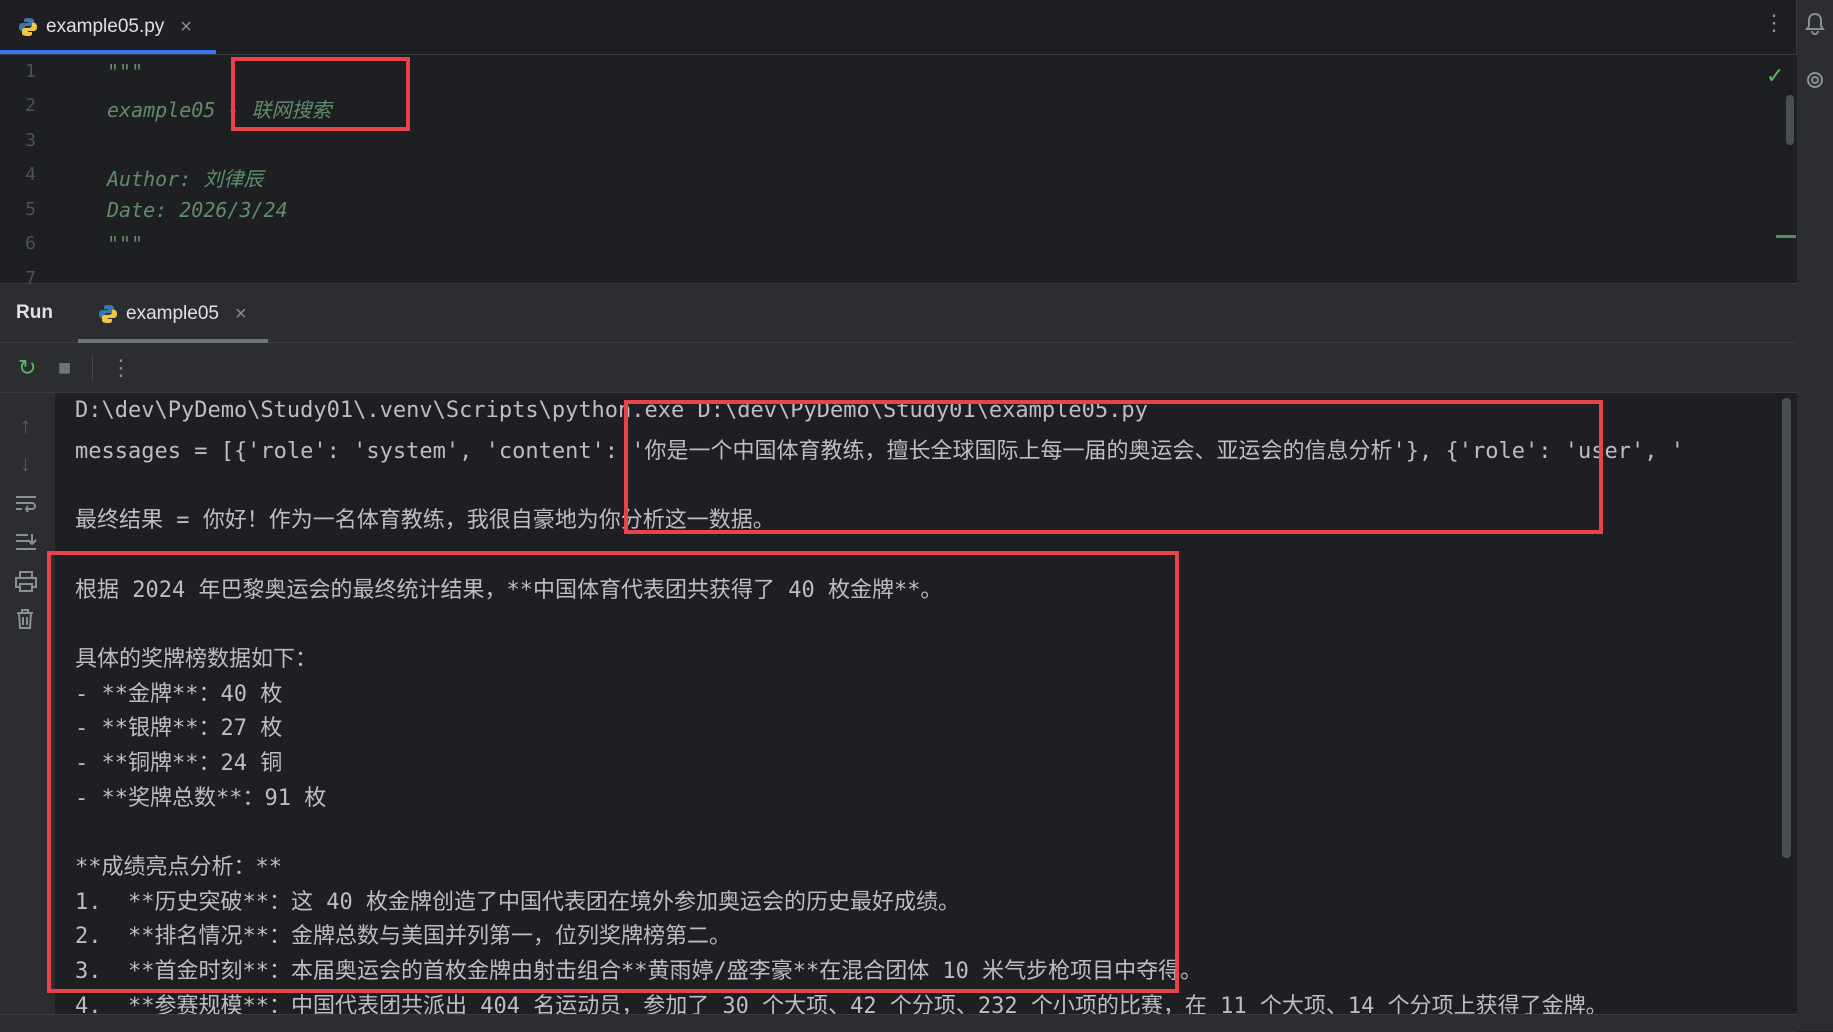  What do you see at coordinates (27, 712) in the screenshot?
I see `console-side-toolbar: ↑ ↓` at bounding box center [27, 712].